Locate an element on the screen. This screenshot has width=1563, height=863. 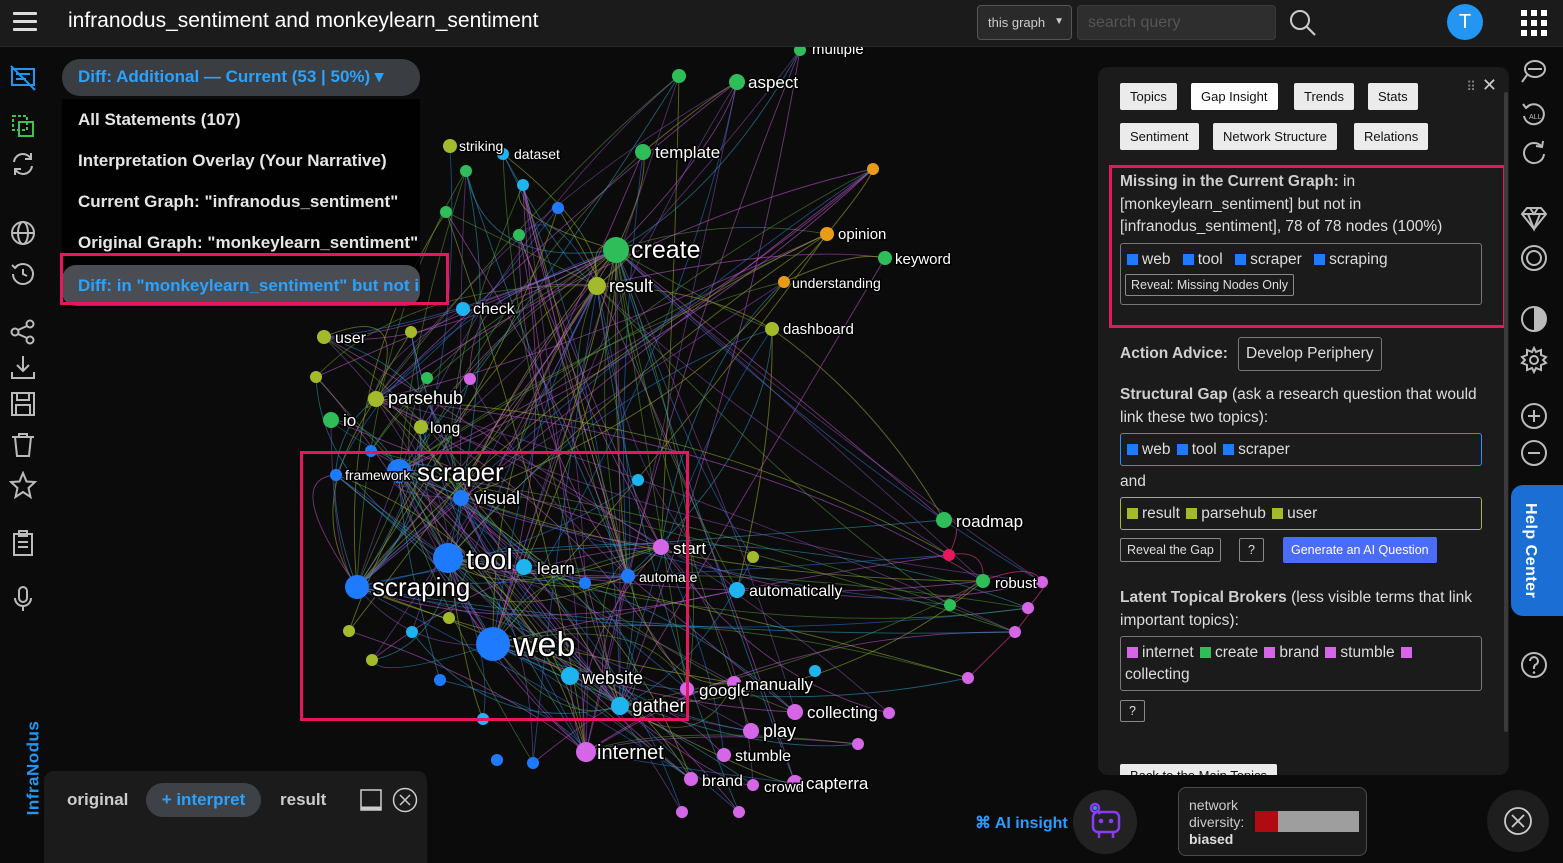
brand-logo: InfraNodus is located at coordinates (33, 768).